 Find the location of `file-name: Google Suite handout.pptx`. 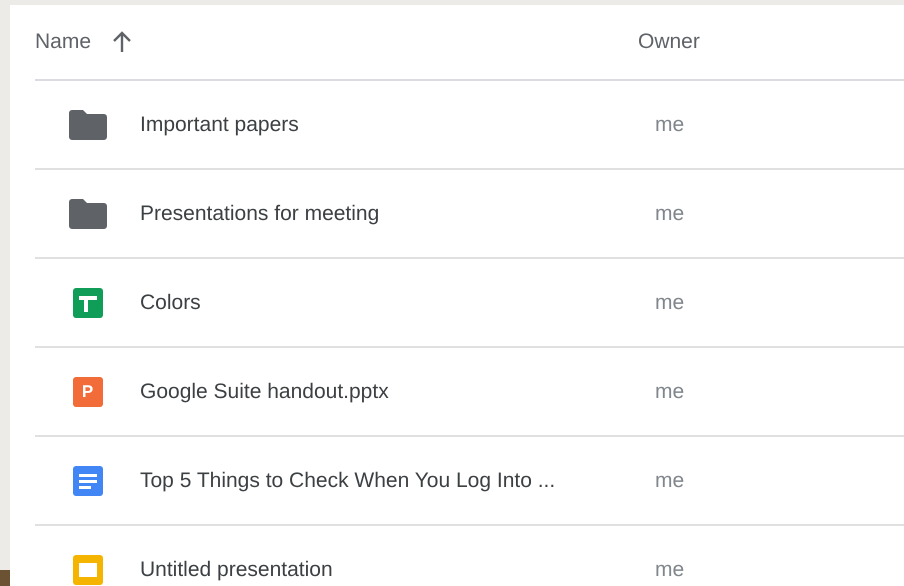

file-name: Google Suite handout.pptx is located at coordinates (265, 391).